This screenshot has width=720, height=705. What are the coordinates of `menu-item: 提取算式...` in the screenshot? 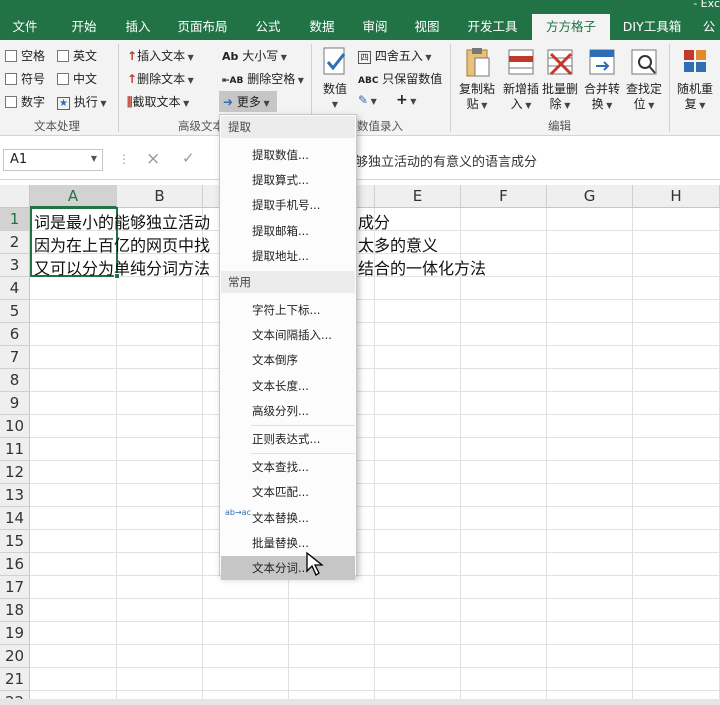 It's located at (288, 180).